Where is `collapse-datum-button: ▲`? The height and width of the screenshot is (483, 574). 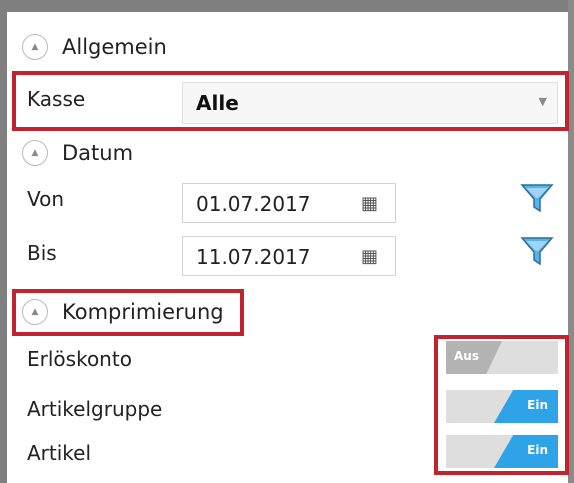 collapse-datum-button: ▲ is located at coordinates (35, 153).